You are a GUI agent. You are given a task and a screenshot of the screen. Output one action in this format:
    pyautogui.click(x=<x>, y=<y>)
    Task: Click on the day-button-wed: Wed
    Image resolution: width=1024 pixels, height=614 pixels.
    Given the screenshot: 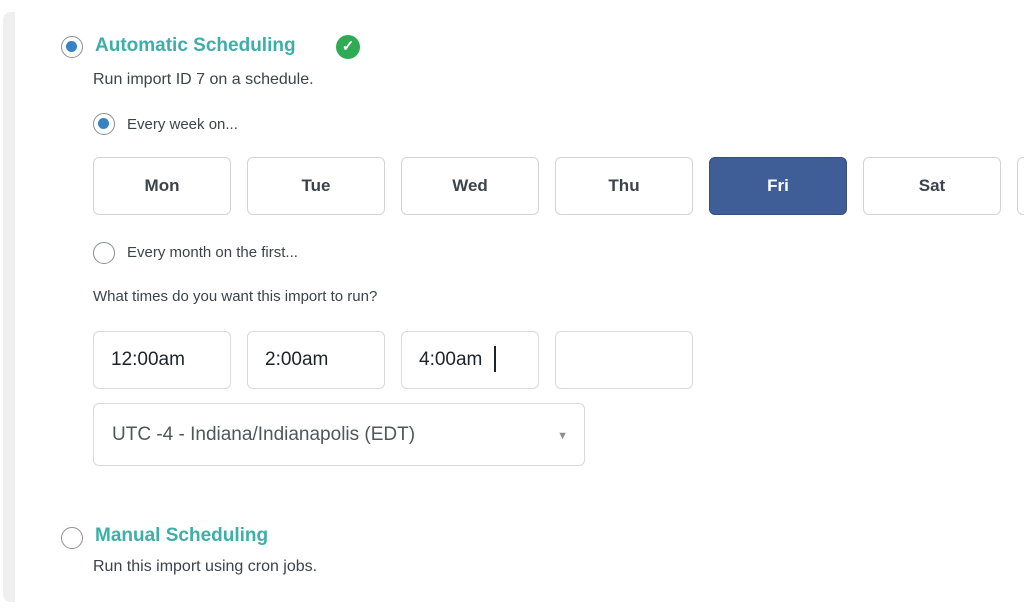 What is the action you would take?
    pyautogui.click(x=470, y=186)
    